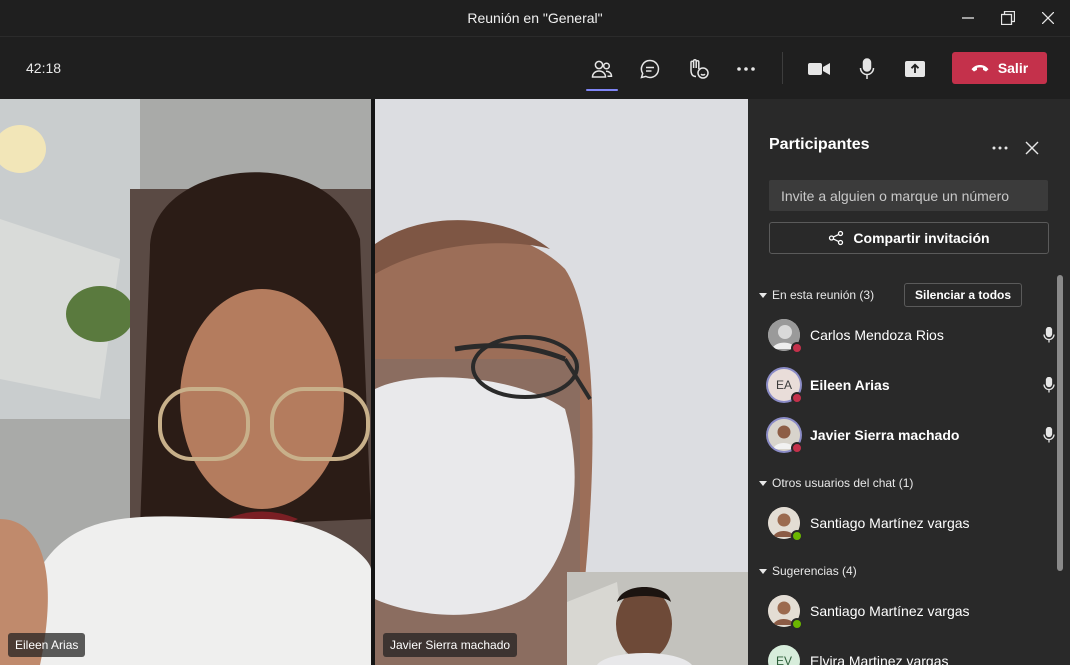  I want to click on avatar: EV, so click(784, 655).